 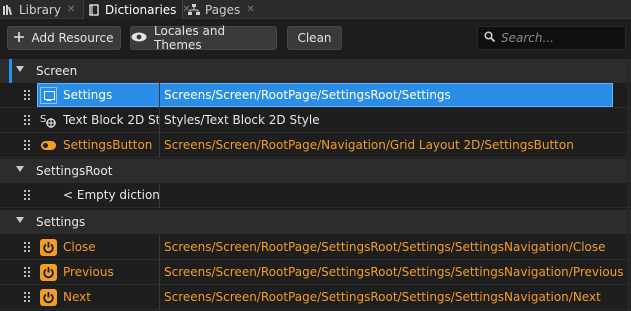 I want to click on group-header-settings: Settings, so click(x=315, y=222).